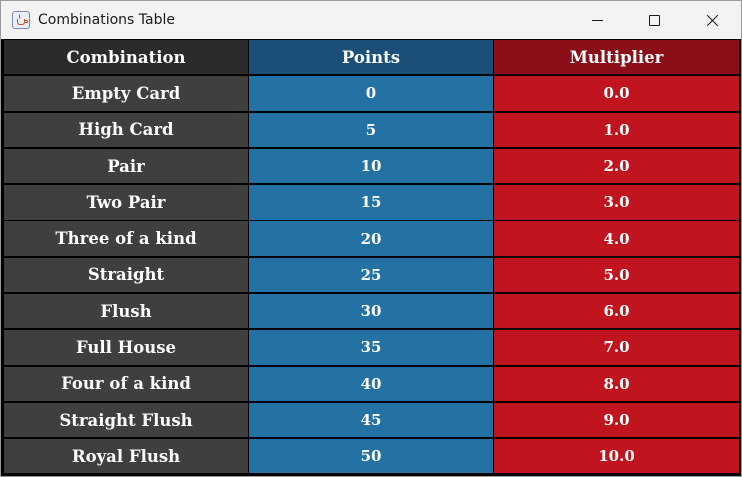 The height and width of the screenshot is (477, 742). I want to click on table-cell-points: 15, so click(371, 202).